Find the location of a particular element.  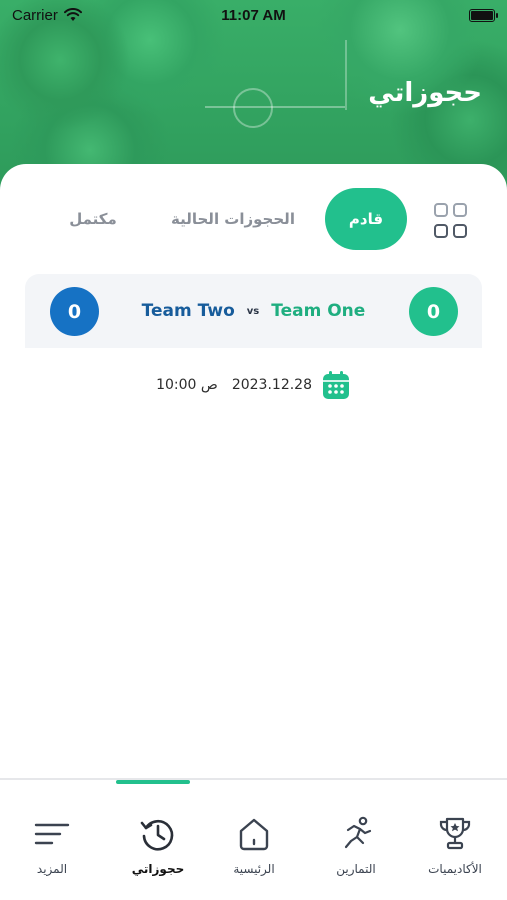

nav-label-my-bookings: حجوزاتي is located at coordinates (158, 869).